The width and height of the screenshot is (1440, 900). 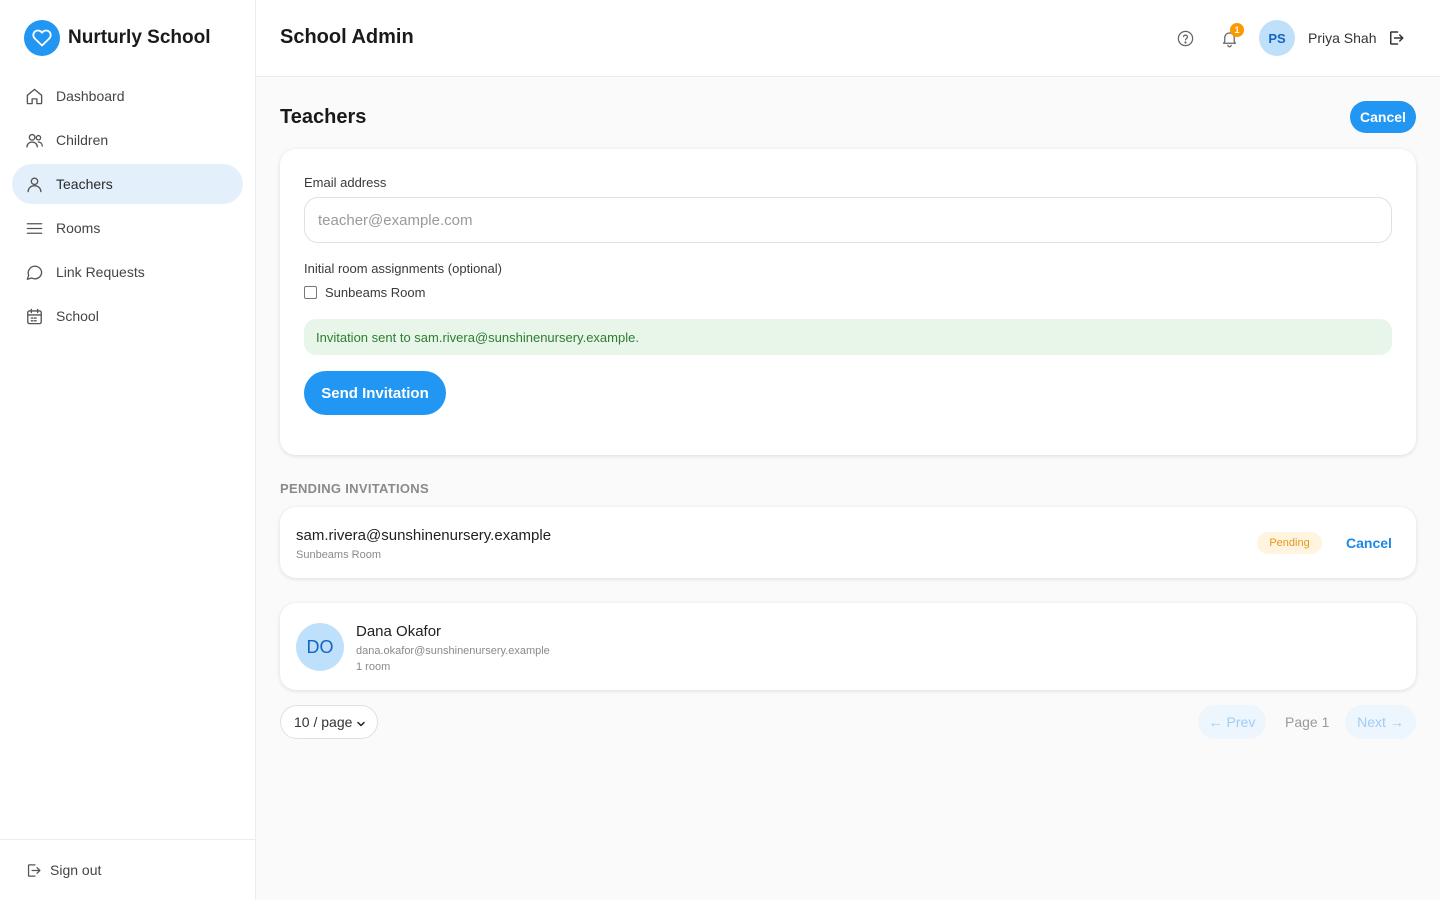 What do you see at coordinates (345, 182) in the screenshot?
I see `email-label: Email address` at bounding box center [345, 182].